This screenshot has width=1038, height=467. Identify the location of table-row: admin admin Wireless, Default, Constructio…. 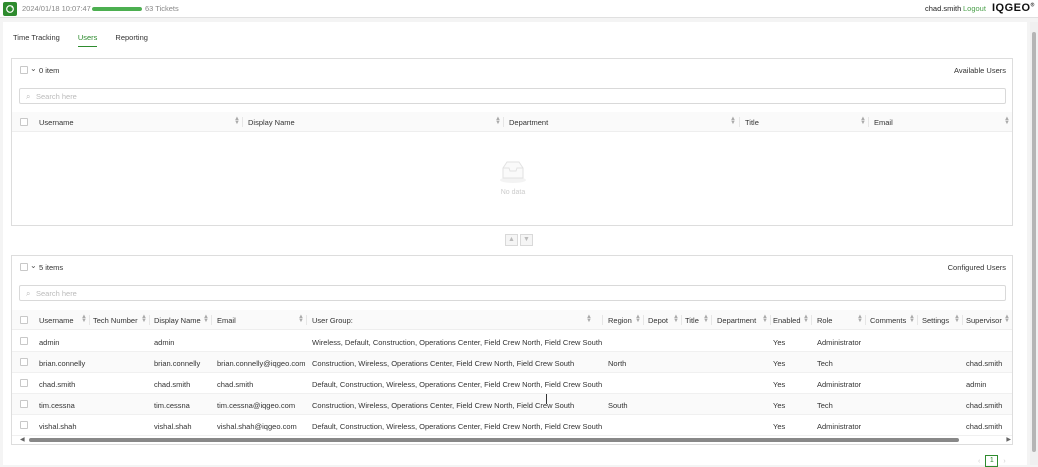
(512, 341).